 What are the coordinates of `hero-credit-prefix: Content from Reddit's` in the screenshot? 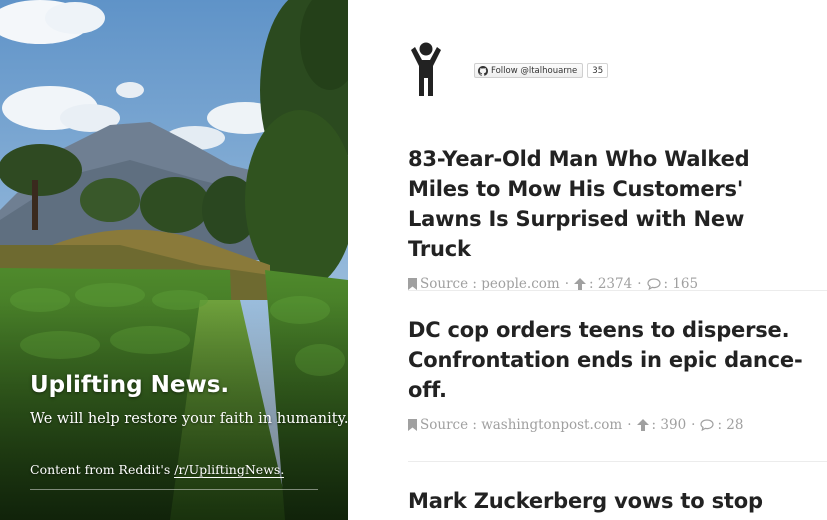 It's located at (102, 469).